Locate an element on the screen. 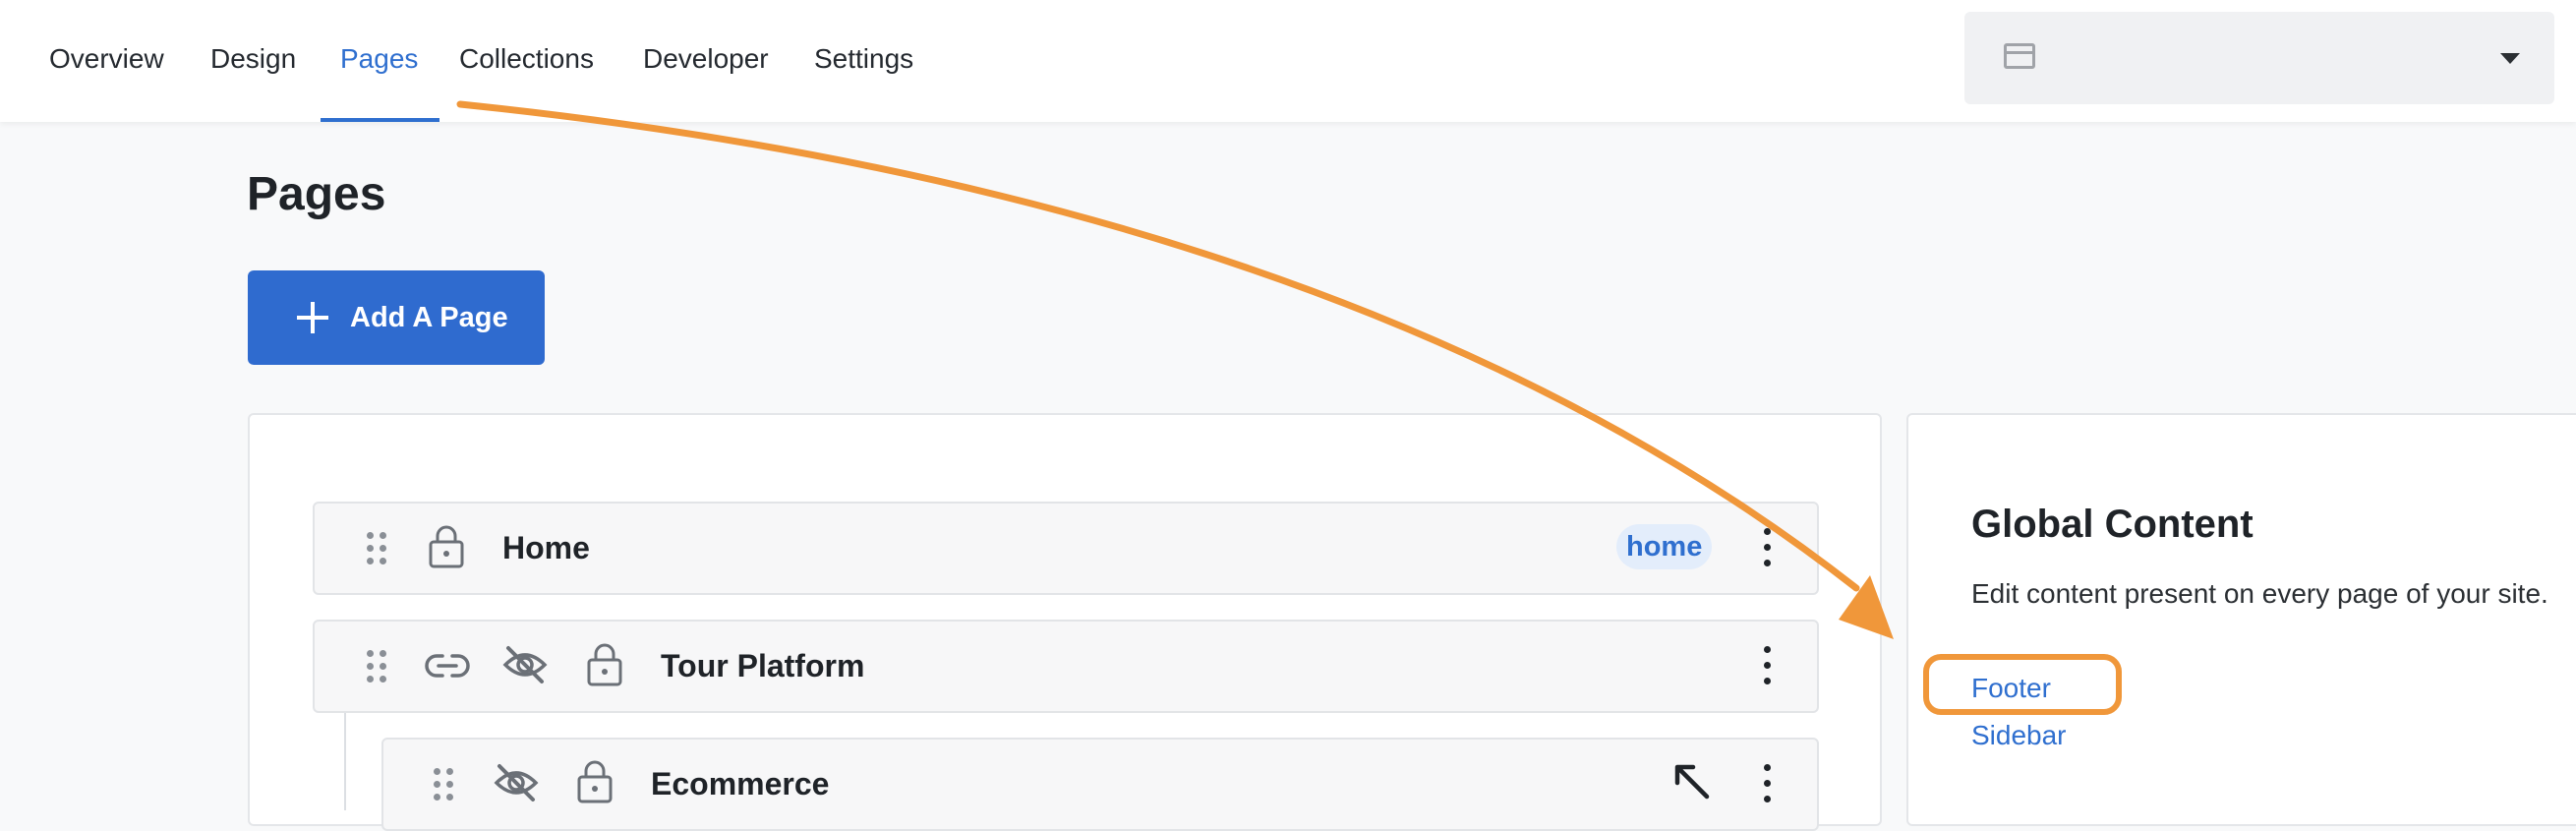  link-icon is located at coordinates (447, 666).